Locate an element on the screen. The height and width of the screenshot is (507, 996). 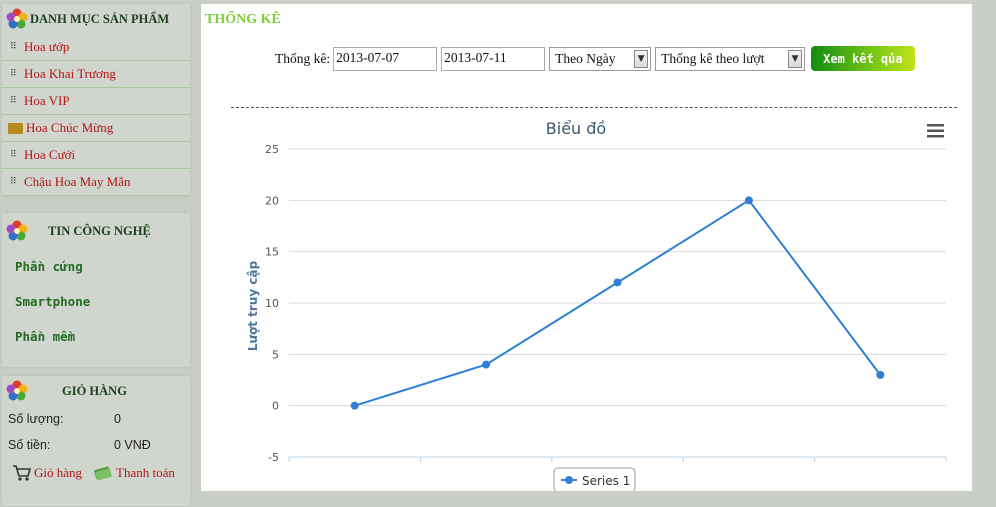
folder-icon is located at coordinates (15, 128).